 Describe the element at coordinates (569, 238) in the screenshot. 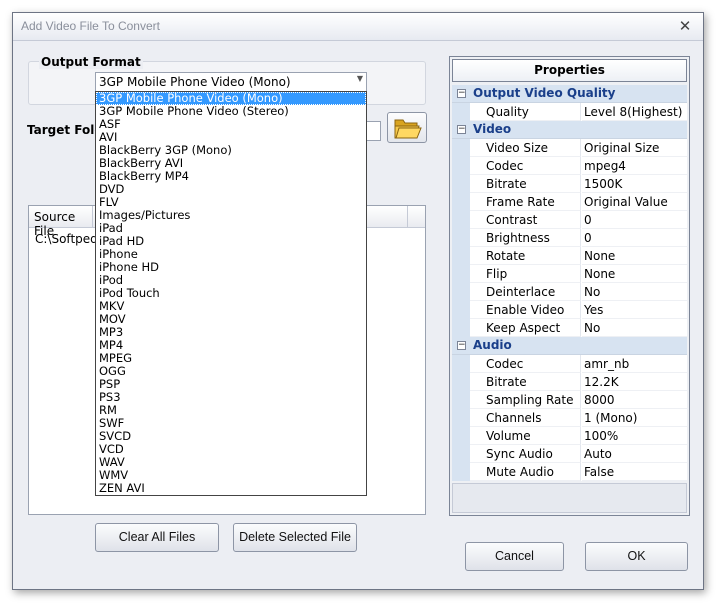

I see `property-row: Brightness 0` at that location.